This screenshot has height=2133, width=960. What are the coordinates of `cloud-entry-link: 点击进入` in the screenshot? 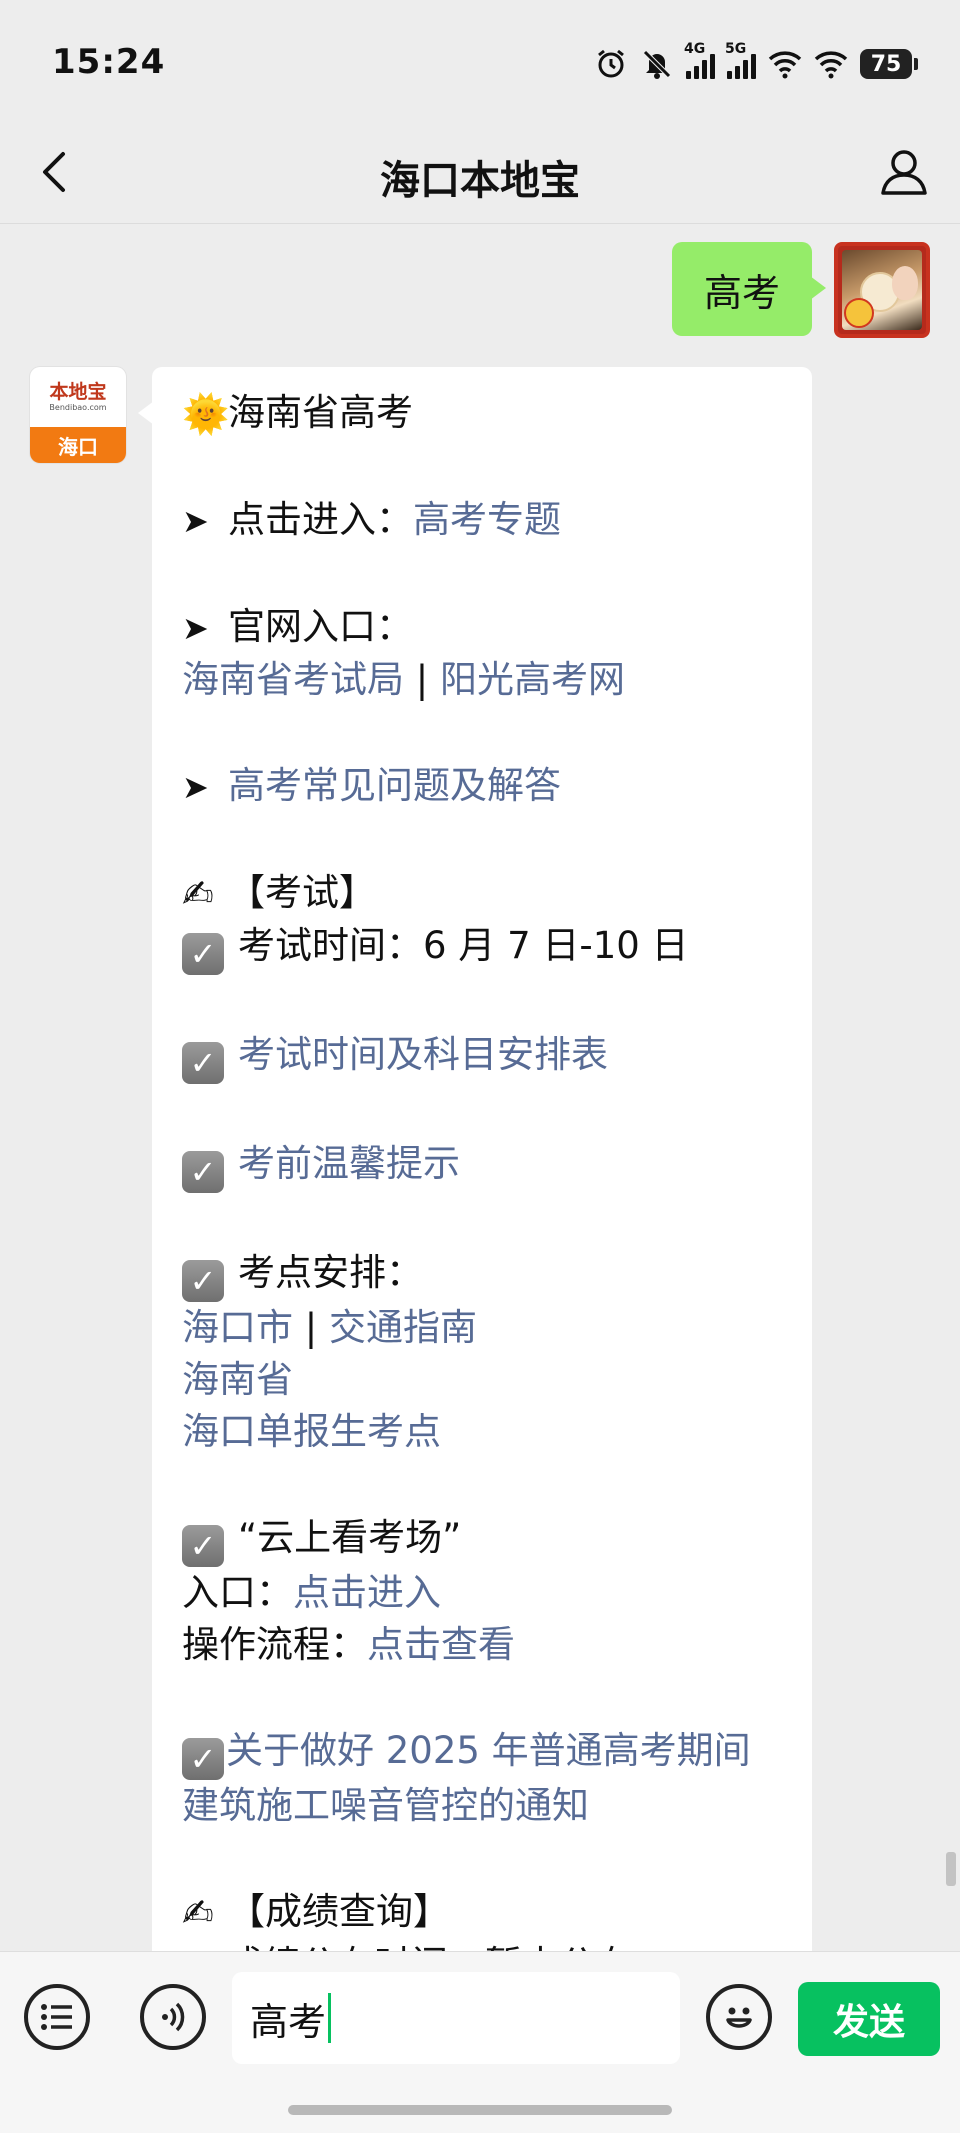 It's located at (367, 1592).